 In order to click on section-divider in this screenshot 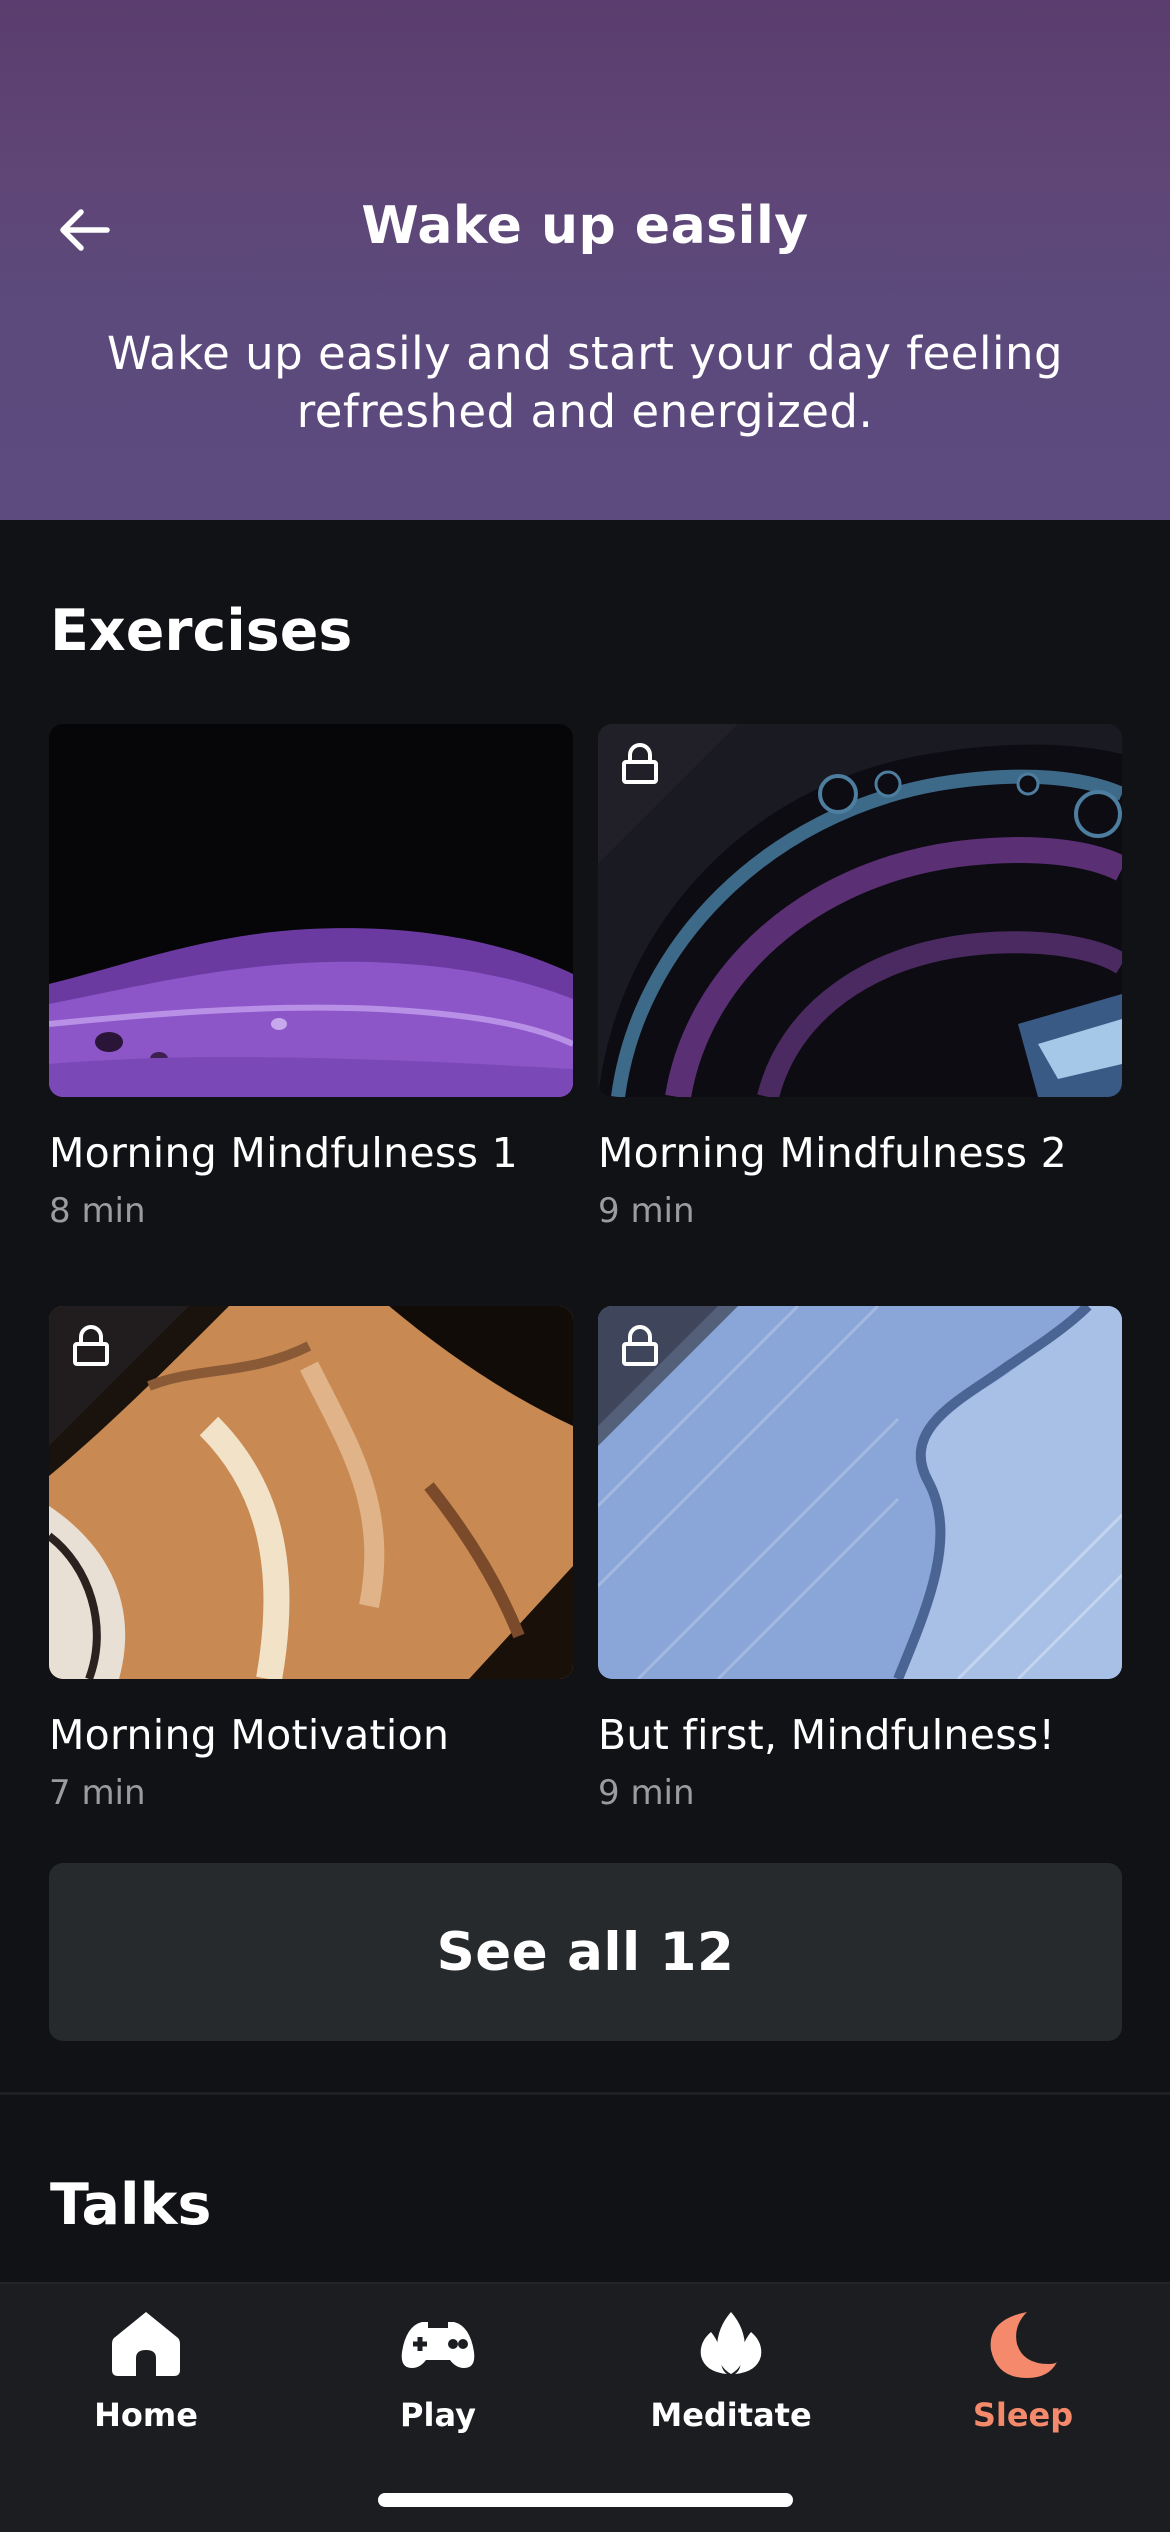, I will do `click(585, 2093)`.